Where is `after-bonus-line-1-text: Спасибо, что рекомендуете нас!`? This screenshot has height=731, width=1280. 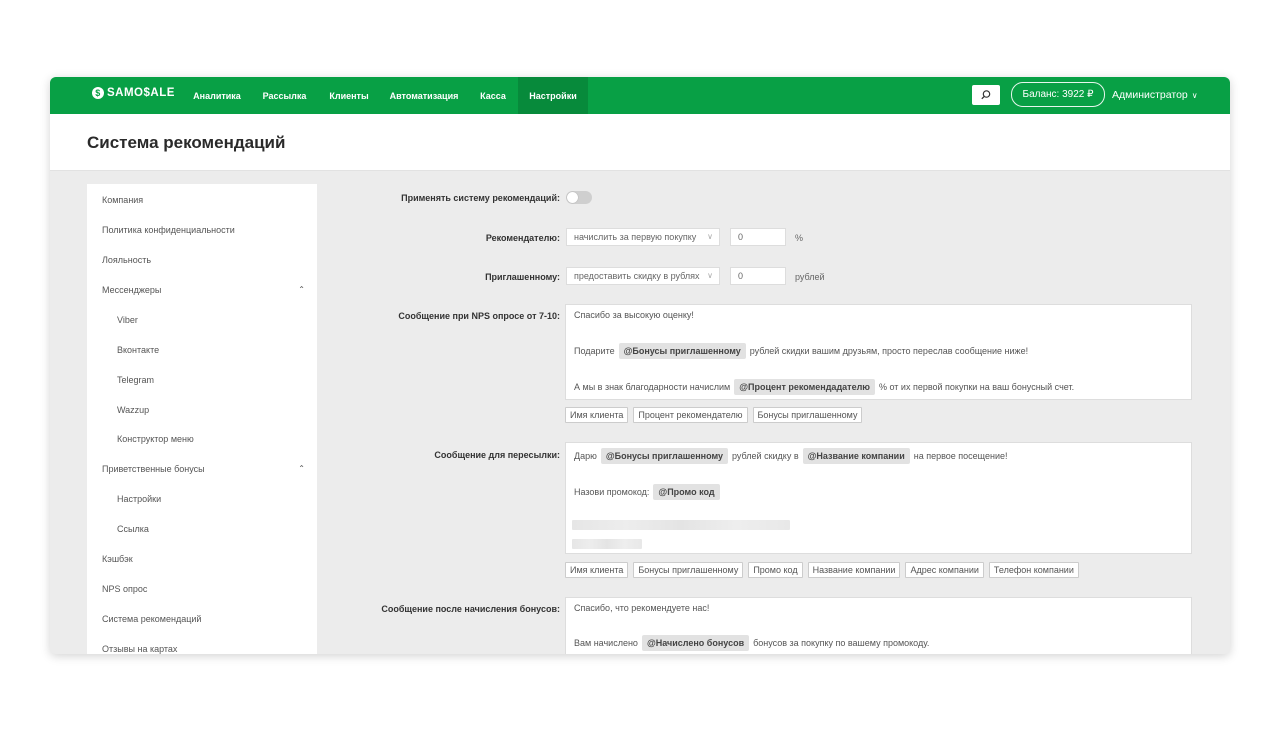
after-bonus-line-1-text: Спасибо, что рекомендуете нас! is located at coordinates (642, 608).